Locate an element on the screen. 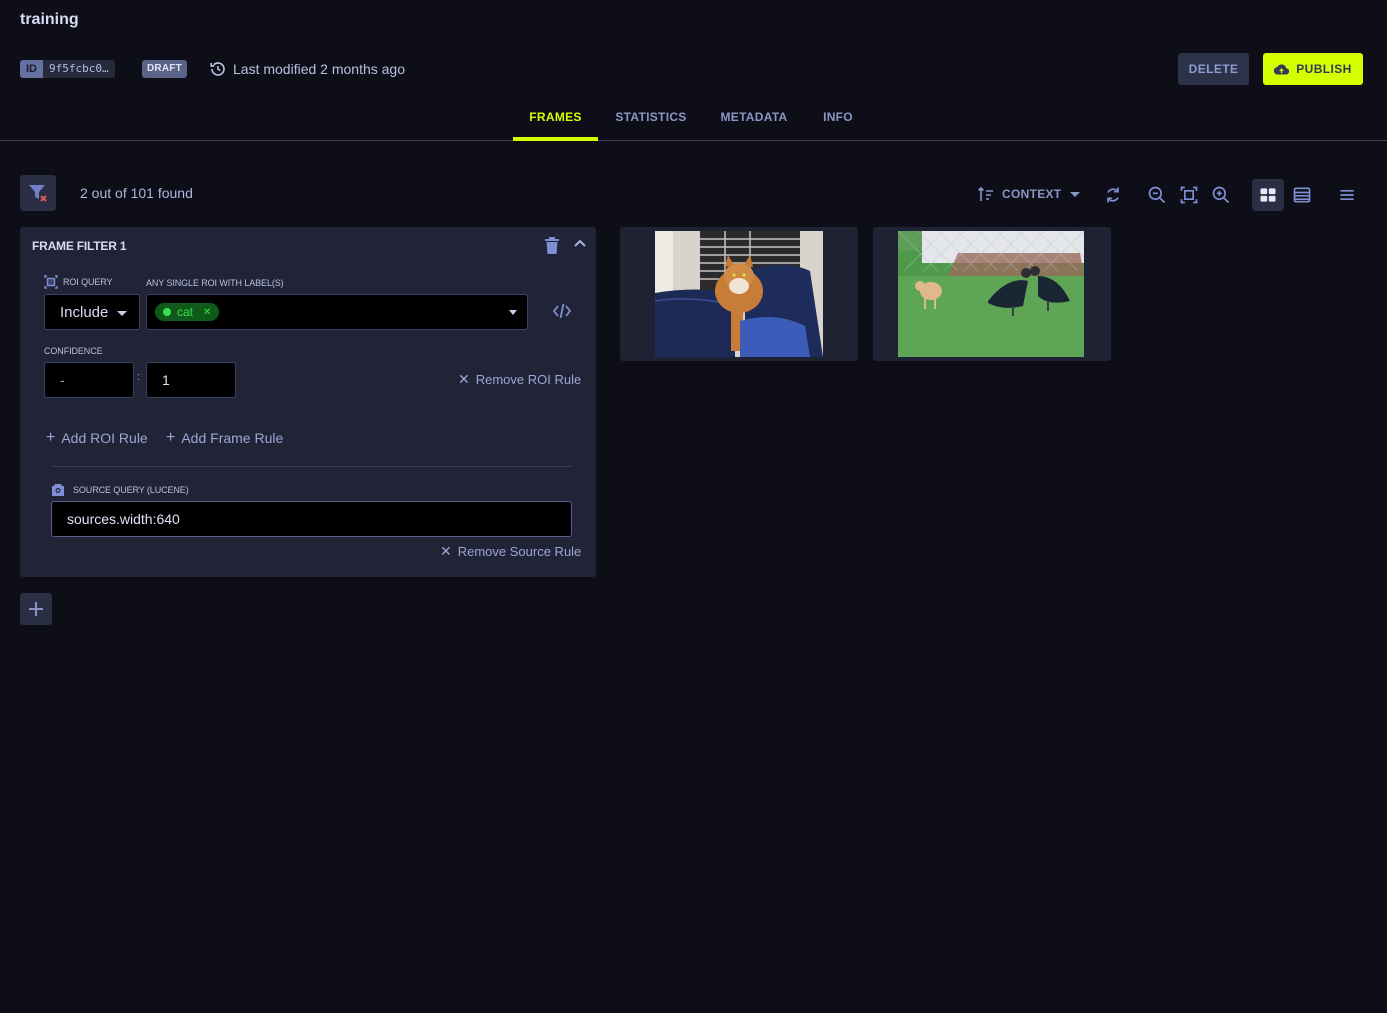  last-modified-text: Last modified 2 months ago is located at coordinates (319, 69).